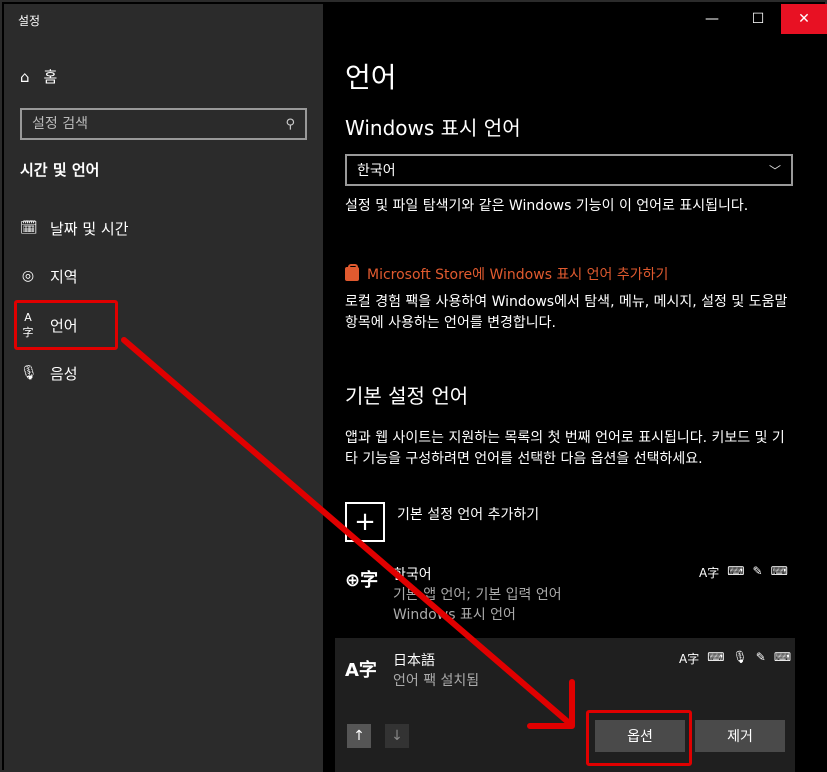 The height and width of the screenshot is (772, 827). I want to click on sidebar-item-label: 음성, so click(64, 373).